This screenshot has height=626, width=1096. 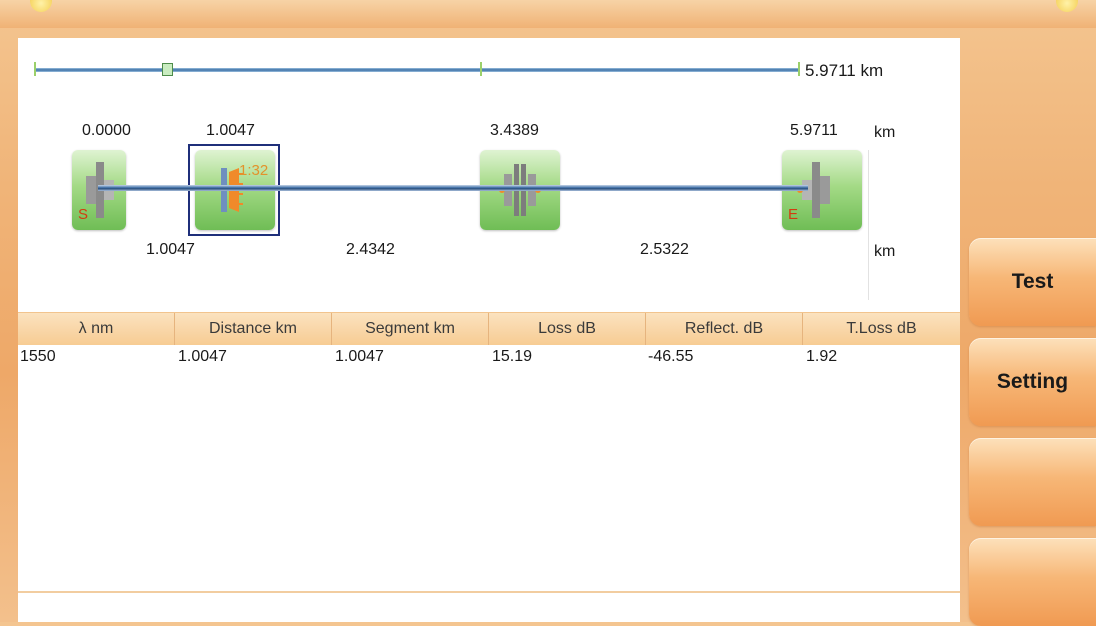 I want to click on segment-unit: km, so click(x=885, y=251).